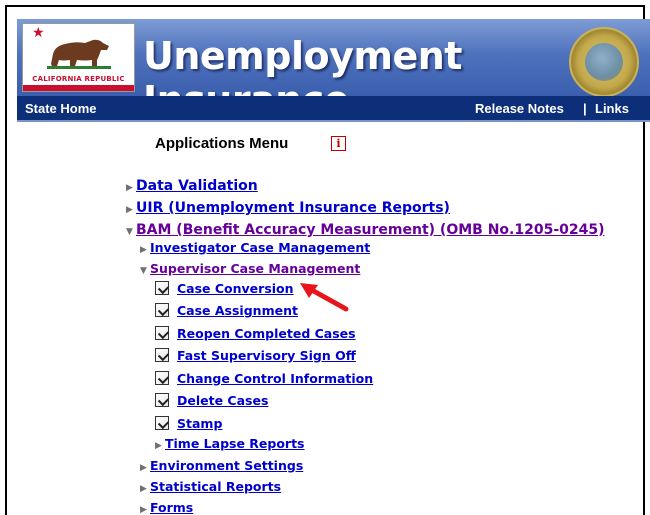 The width and height of the screenshot is (650, 515). I want to click on menu-item-supervisor: ▼ Supervisor Case Management, so click(250, 268).